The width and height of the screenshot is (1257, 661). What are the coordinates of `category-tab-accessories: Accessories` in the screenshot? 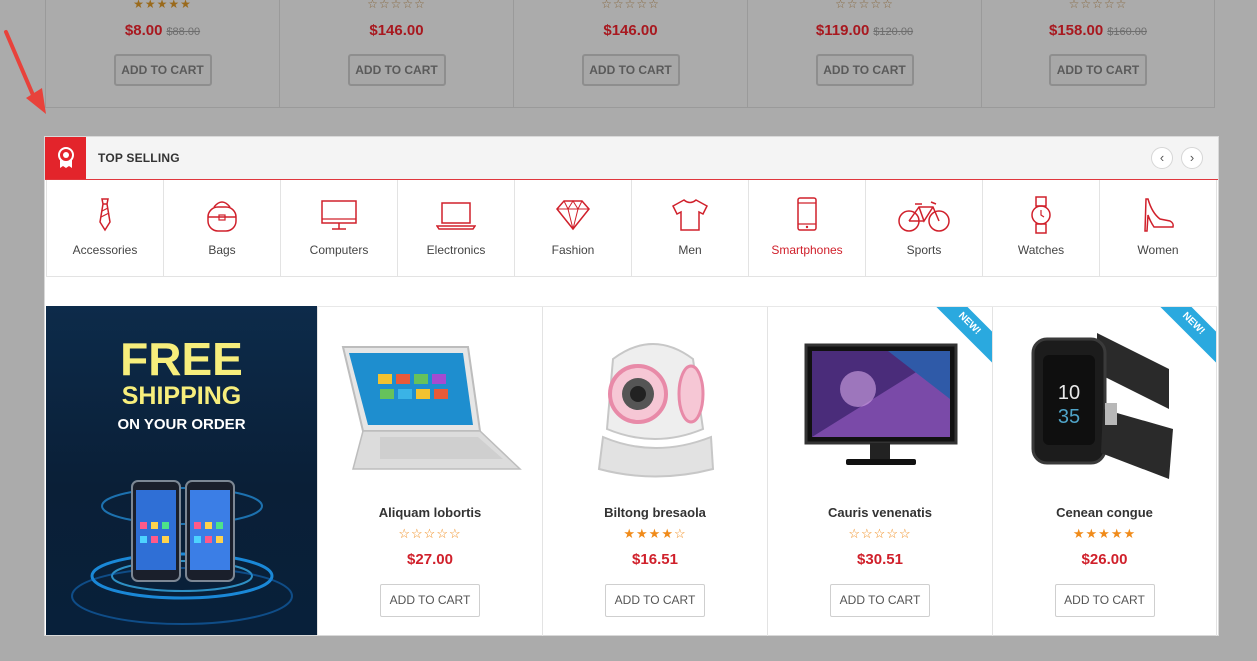 It's located at (105, 228).